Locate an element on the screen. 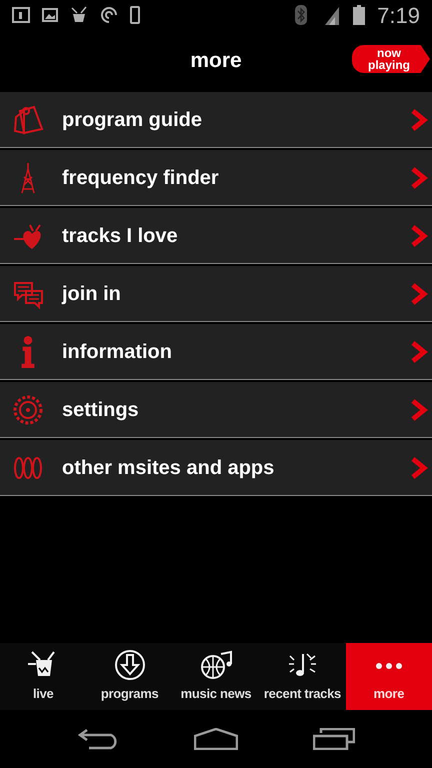 The height and width of the screenshot is (768, 432). tab-label: music news is located at coordinates (216, 693).